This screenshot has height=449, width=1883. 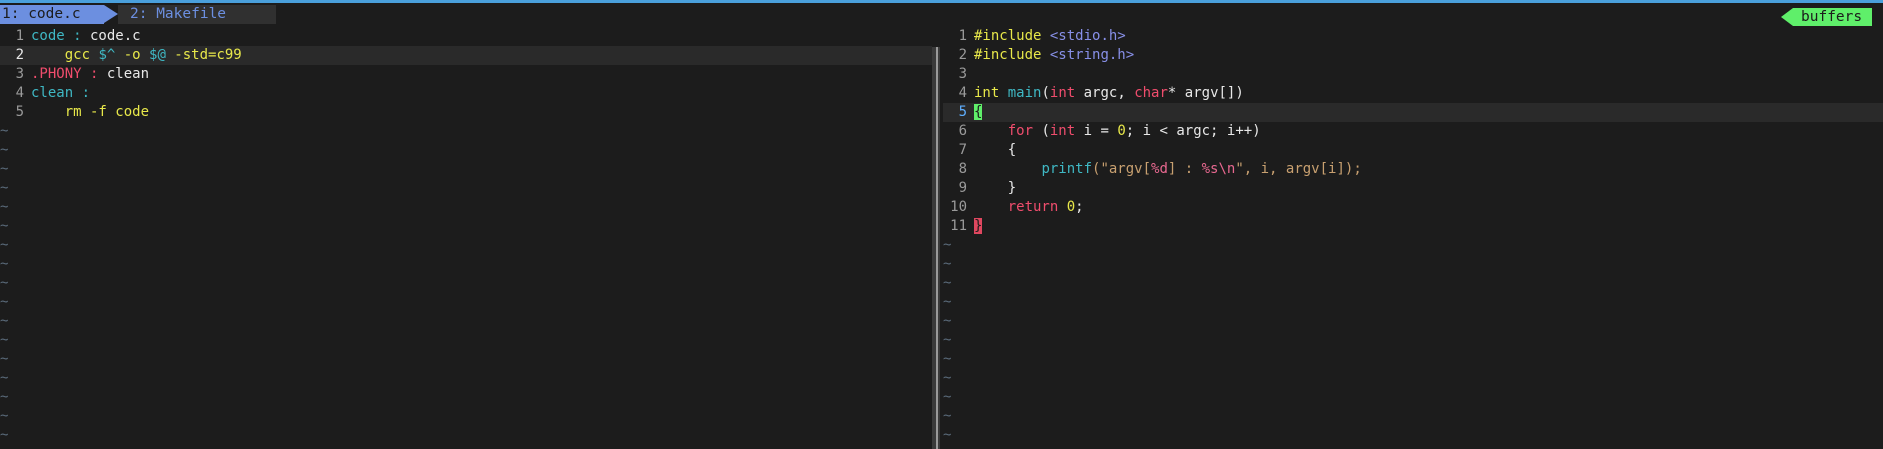 What do you see at coordinates (1413, 36) in the screenshot?
I see `code-line: 1 #include <stdio.h>` at bounding box center [1413, 36].